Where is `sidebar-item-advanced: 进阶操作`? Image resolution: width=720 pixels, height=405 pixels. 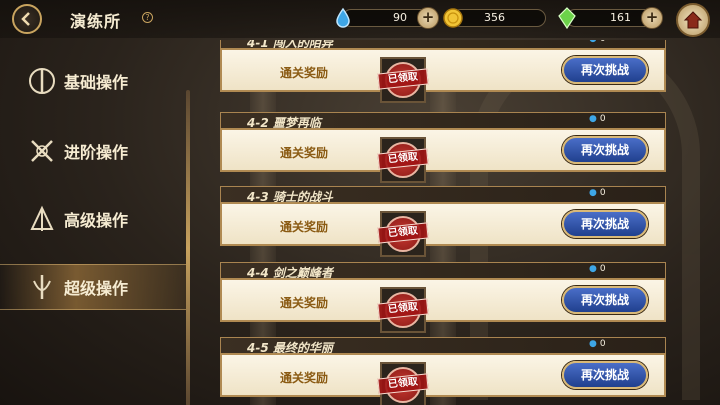 sidebar-item-advanced: 进阶操作 is located at coordinates (95, 151).